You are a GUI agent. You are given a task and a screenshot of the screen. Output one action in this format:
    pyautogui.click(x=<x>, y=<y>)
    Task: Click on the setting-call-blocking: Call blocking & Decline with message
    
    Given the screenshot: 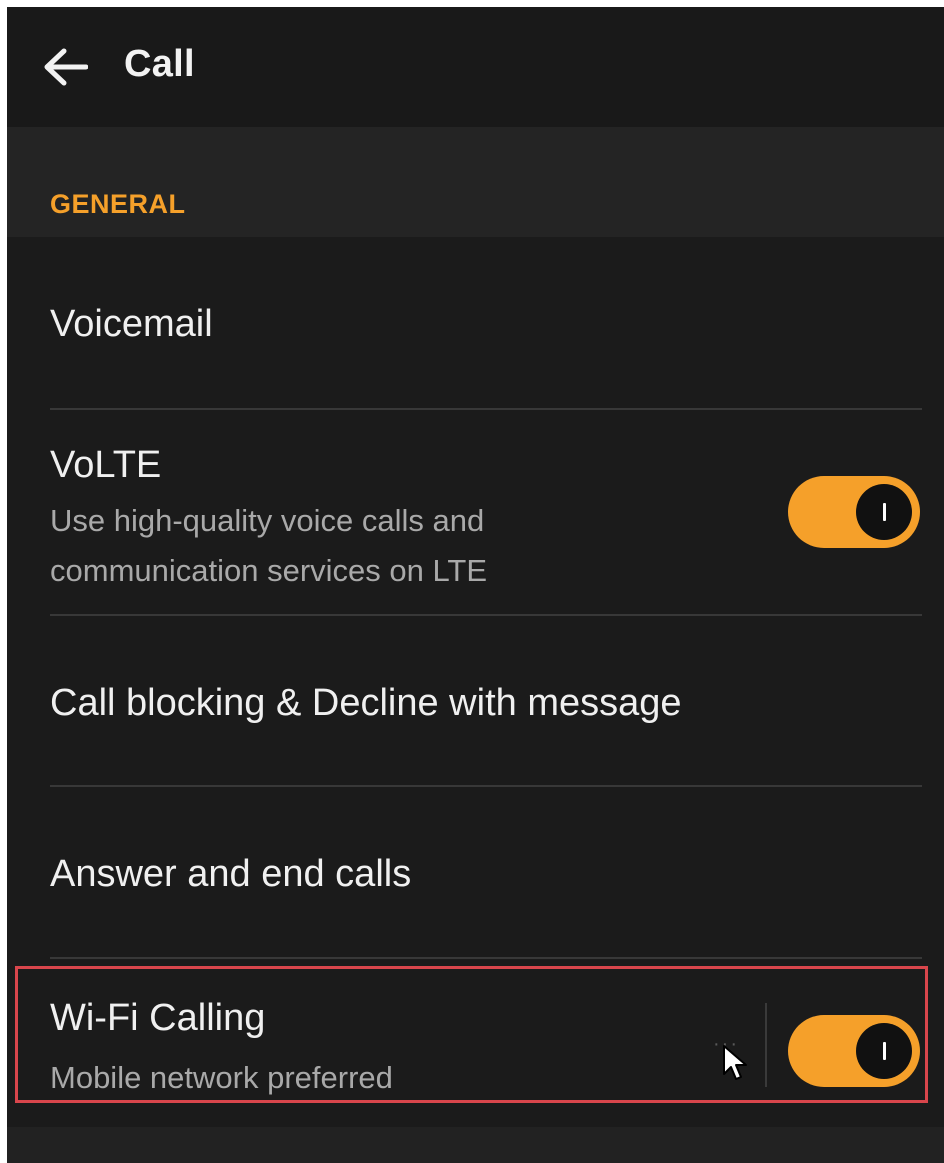 What is the action you would take?
    pyautogui.click(x=475, y=701)
    